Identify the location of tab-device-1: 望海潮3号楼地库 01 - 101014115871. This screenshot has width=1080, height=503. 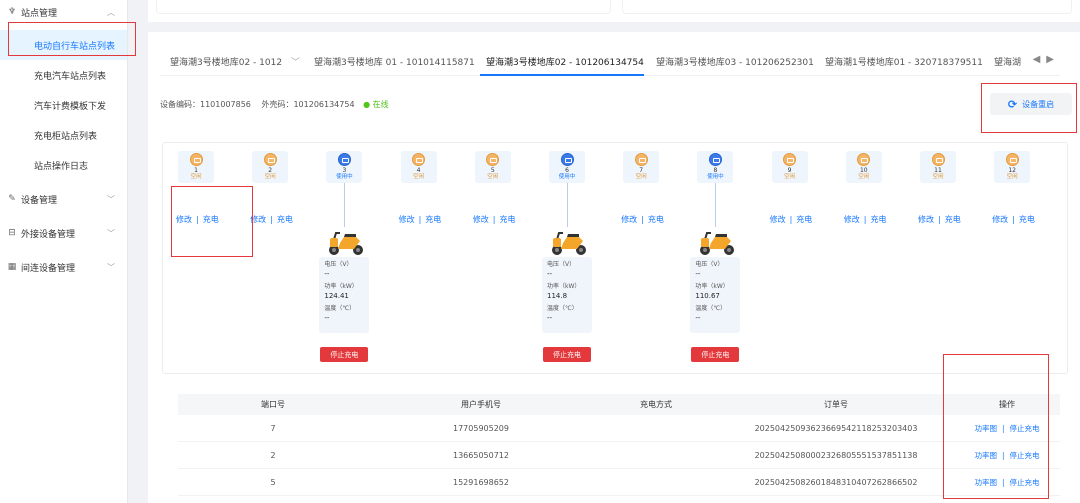
(394, 61).